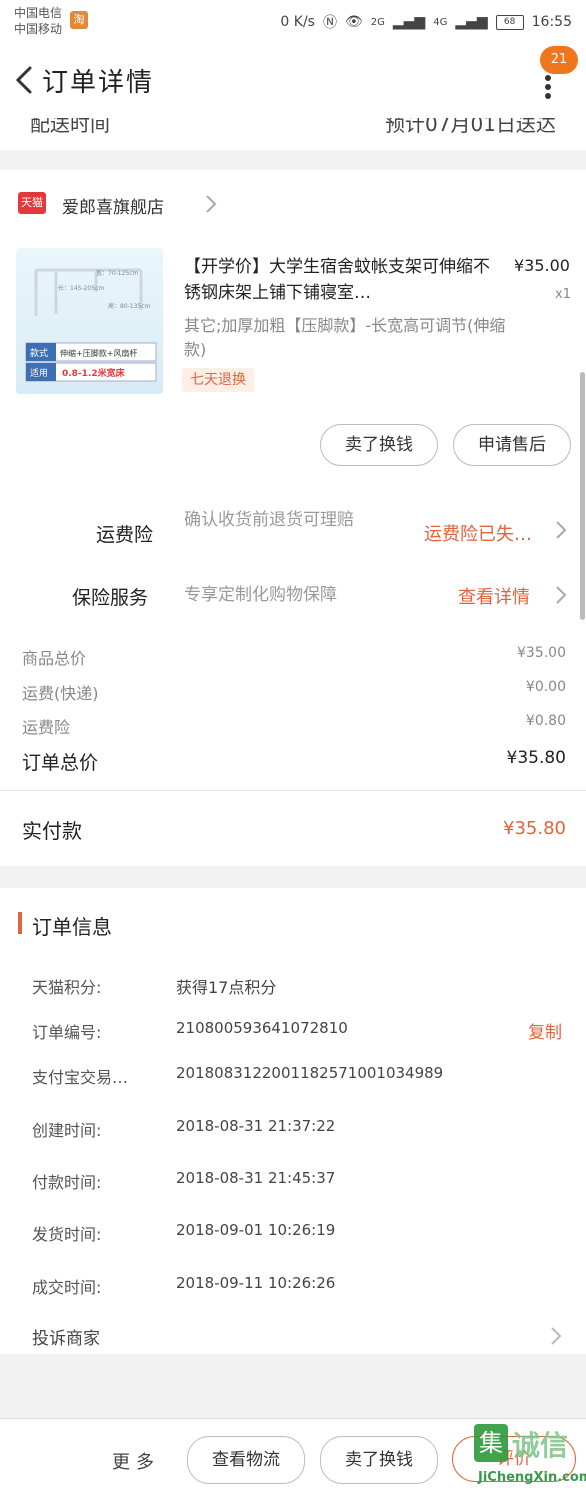  What do you see at coordinates (409, 22) in the screenshot?
I see `signal-icon: ▂▄▆` at bounding box center [409, 22].